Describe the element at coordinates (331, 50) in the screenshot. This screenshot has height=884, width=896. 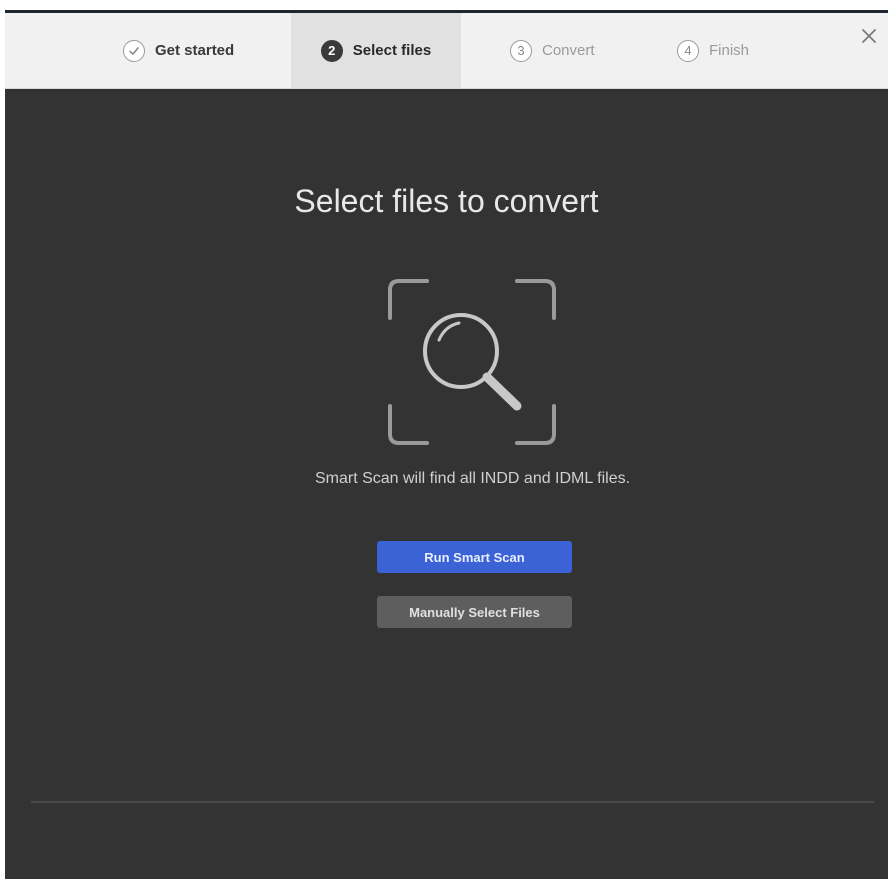
I see `step-number: 2` at that location.